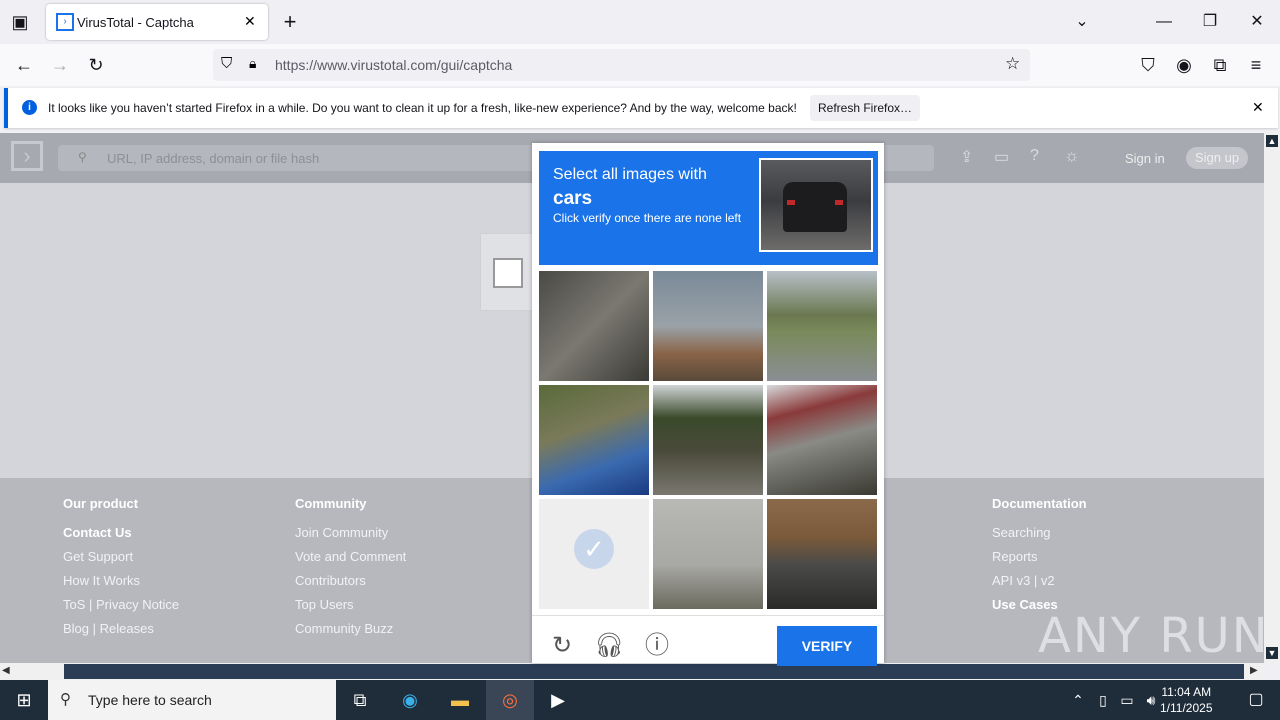  I want to click on footer-link: Join Community, so click(350, 533).